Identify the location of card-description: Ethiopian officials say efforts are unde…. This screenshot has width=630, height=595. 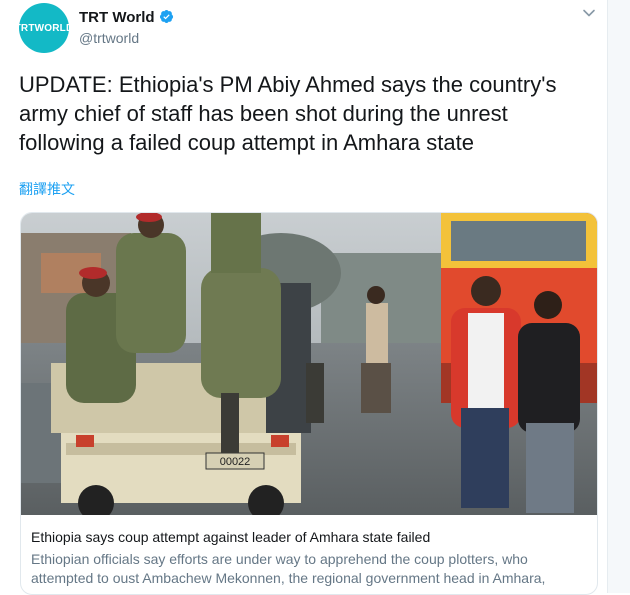
(288, 568).